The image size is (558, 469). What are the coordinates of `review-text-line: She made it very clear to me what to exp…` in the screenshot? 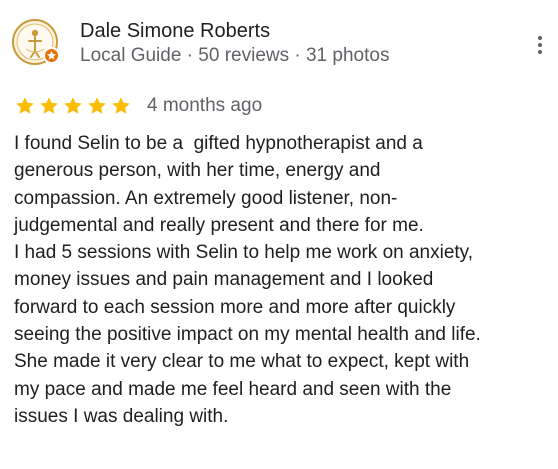 It's located at (242, 362).